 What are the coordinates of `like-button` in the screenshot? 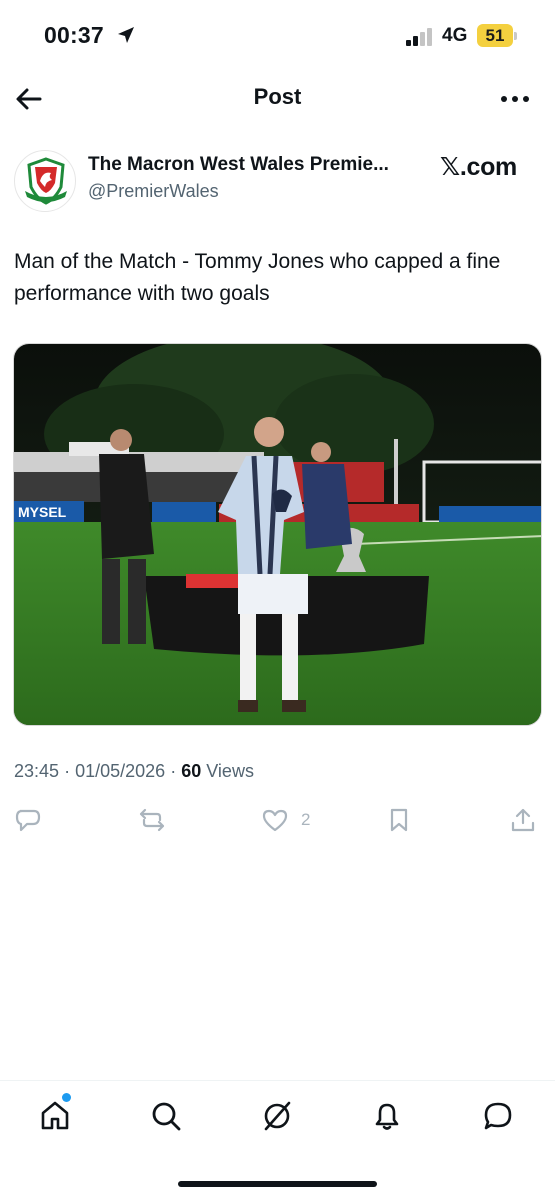 It's located at (275, 820).